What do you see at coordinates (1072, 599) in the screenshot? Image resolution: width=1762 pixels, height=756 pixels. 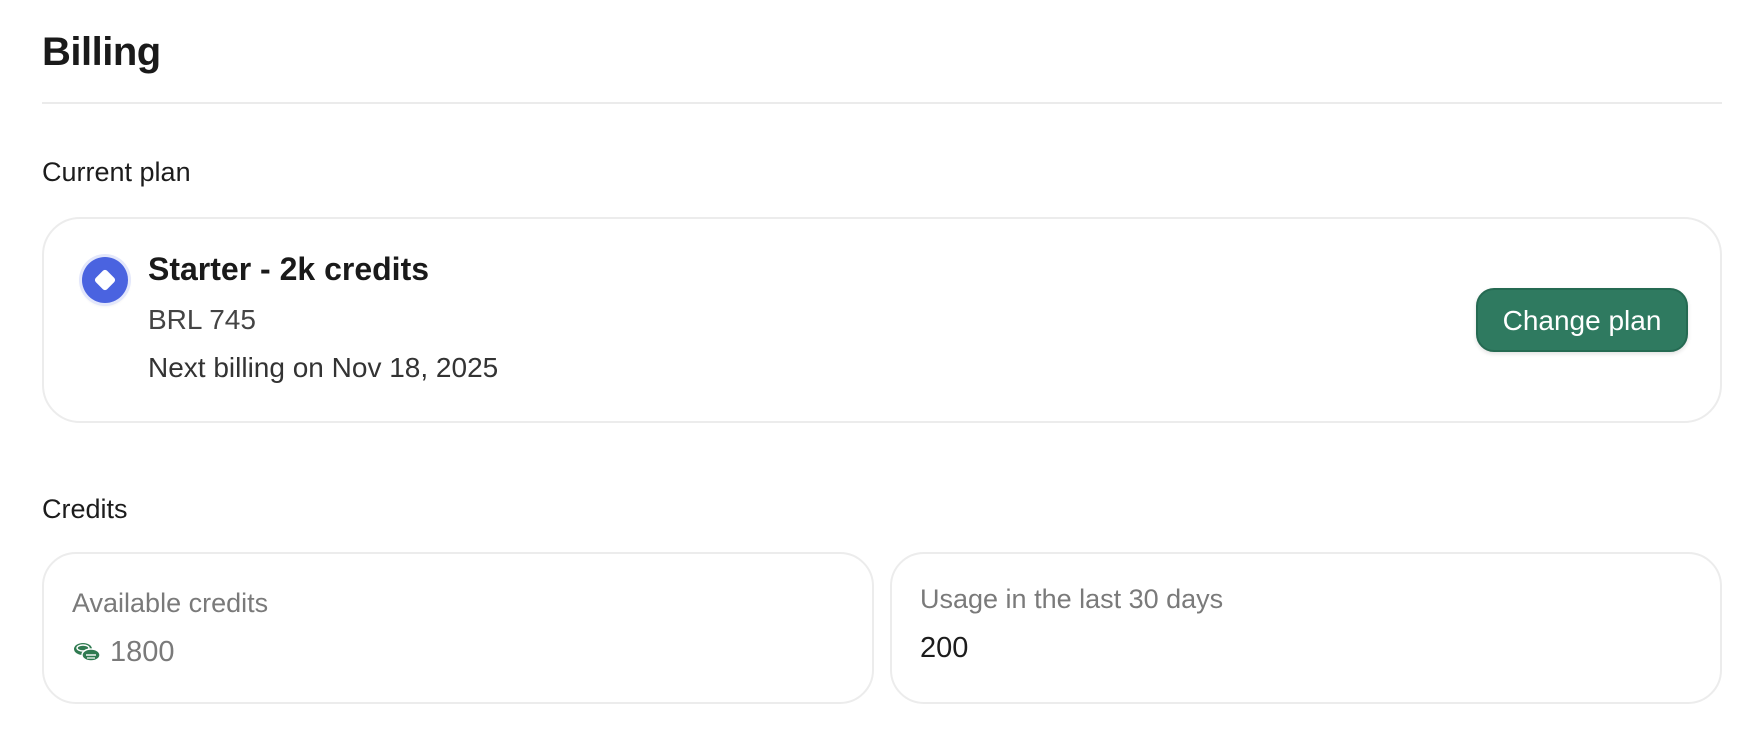 I see `usage-label: Usage in the last 30 days` at bounding box center [1072, 599].